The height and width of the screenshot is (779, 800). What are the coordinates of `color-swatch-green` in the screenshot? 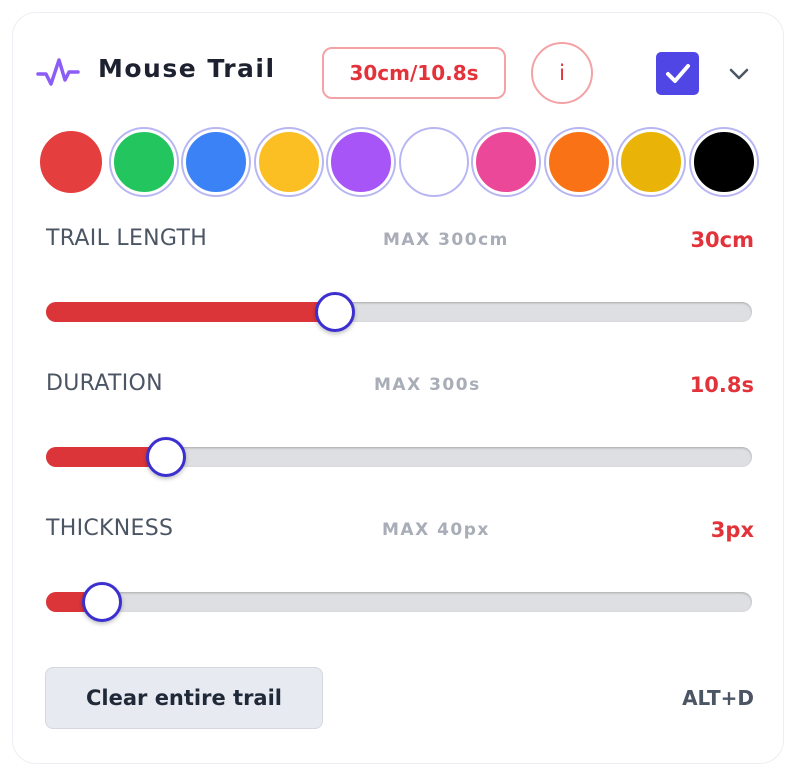 It's located at (143, 162).